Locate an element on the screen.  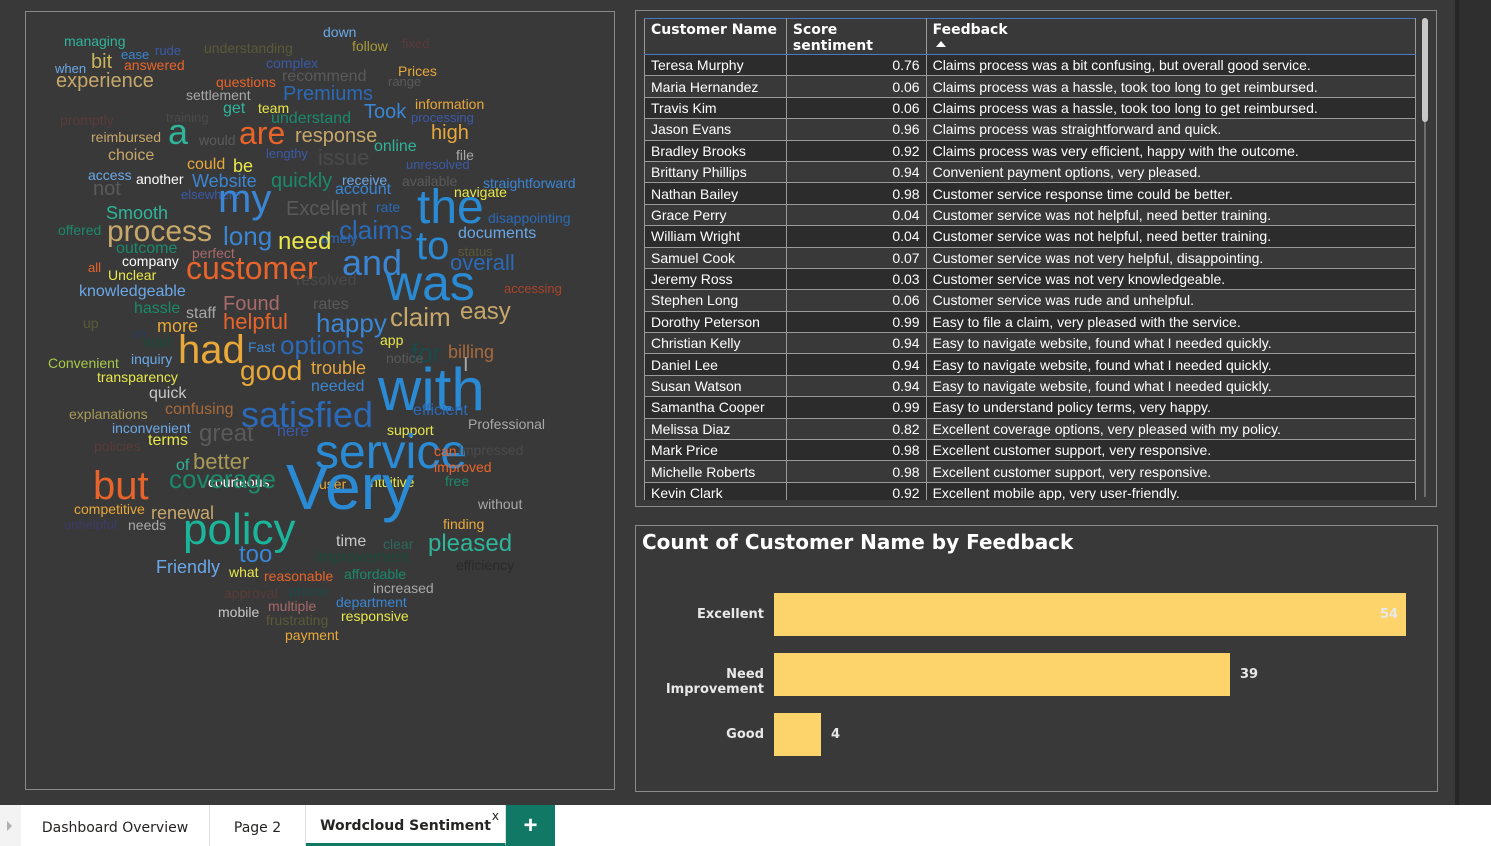
word-unresolved: unresolved is located at coordinates (438, 164).